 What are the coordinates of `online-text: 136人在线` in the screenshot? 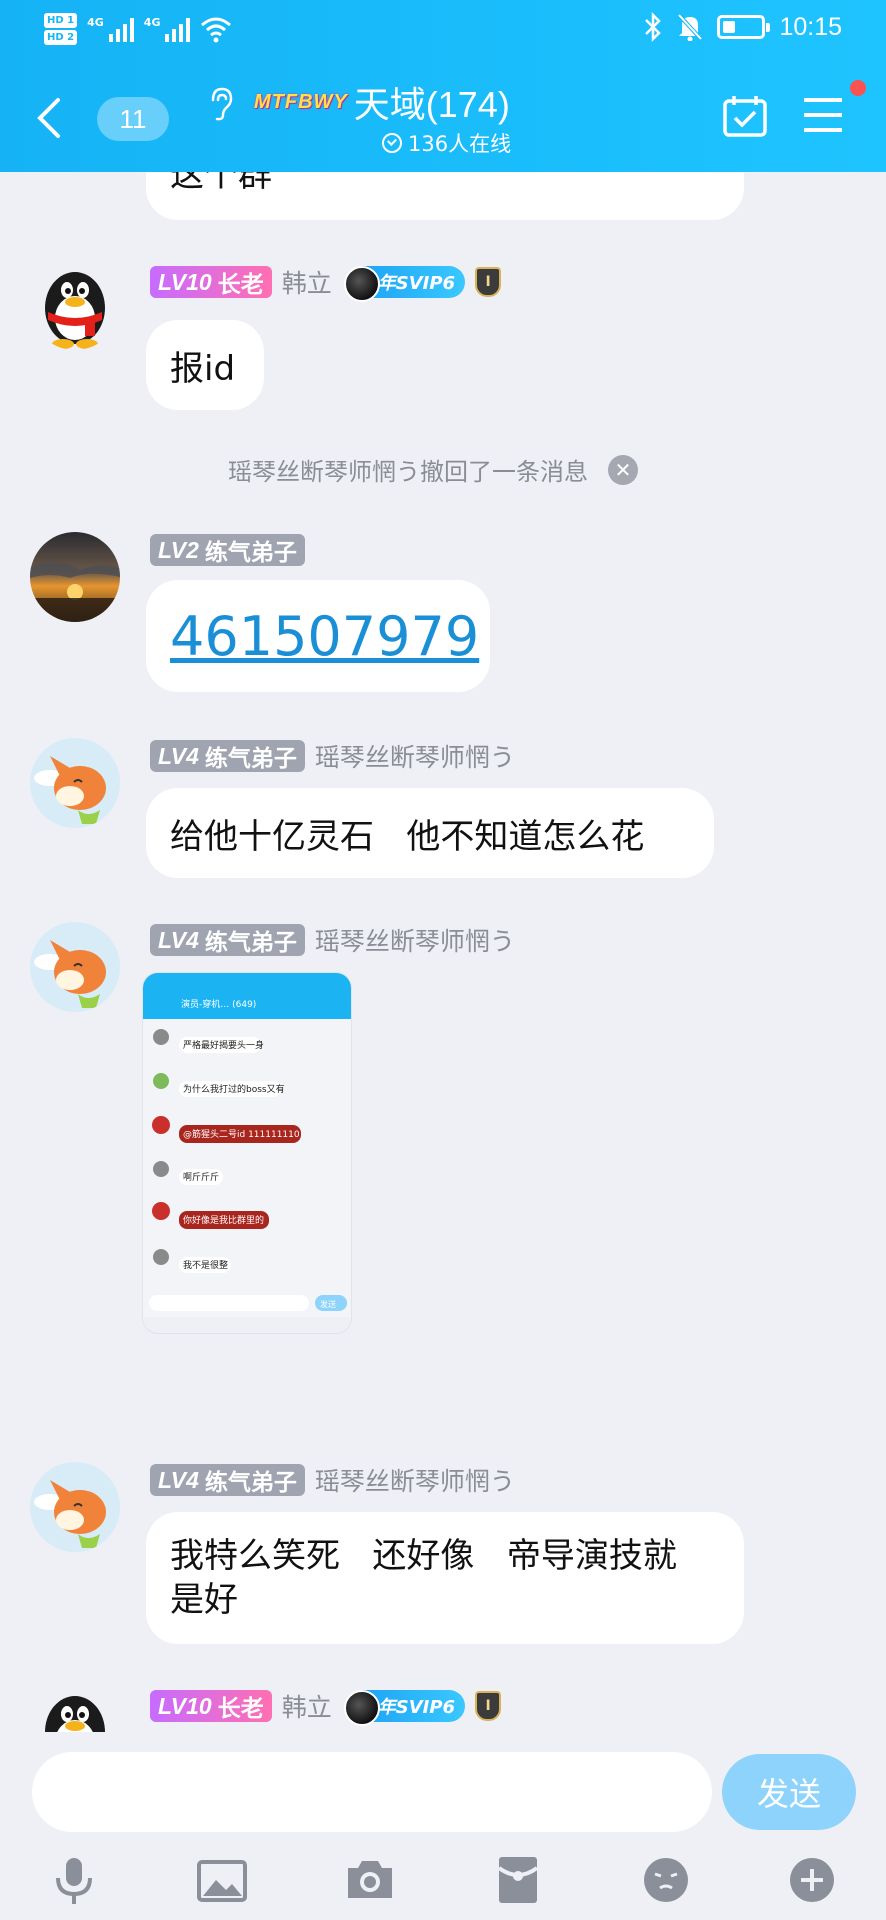 It's located at (460, 144).